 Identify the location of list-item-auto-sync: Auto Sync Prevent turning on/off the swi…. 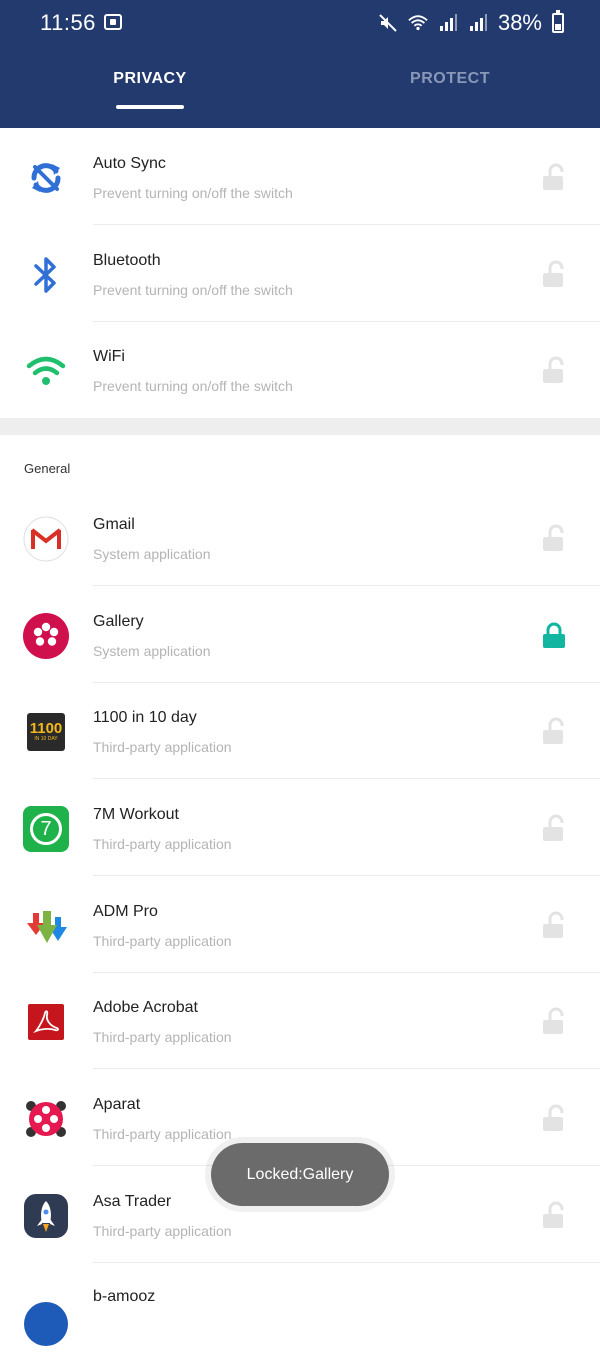
(300, 176).